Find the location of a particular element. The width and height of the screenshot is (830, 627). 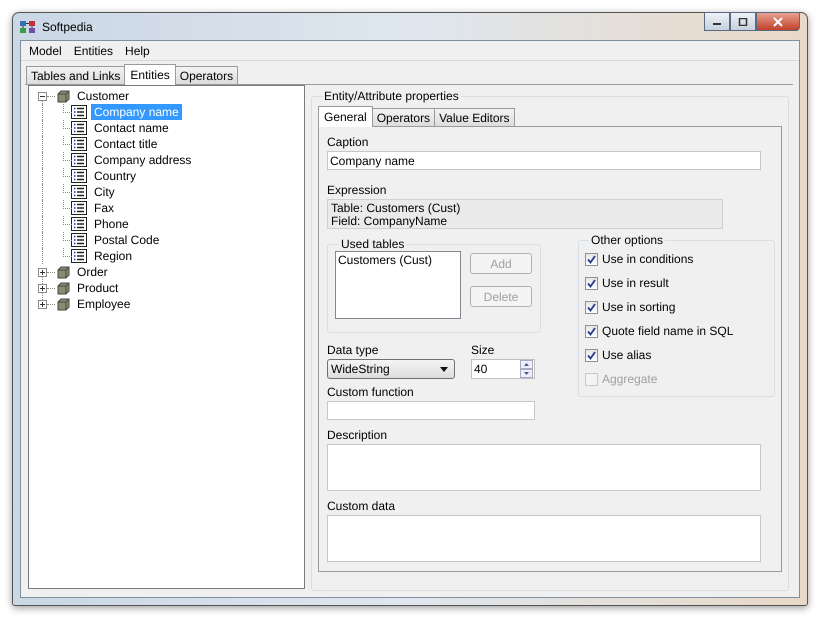

custom-data-field is located at coordinates (544, 538).